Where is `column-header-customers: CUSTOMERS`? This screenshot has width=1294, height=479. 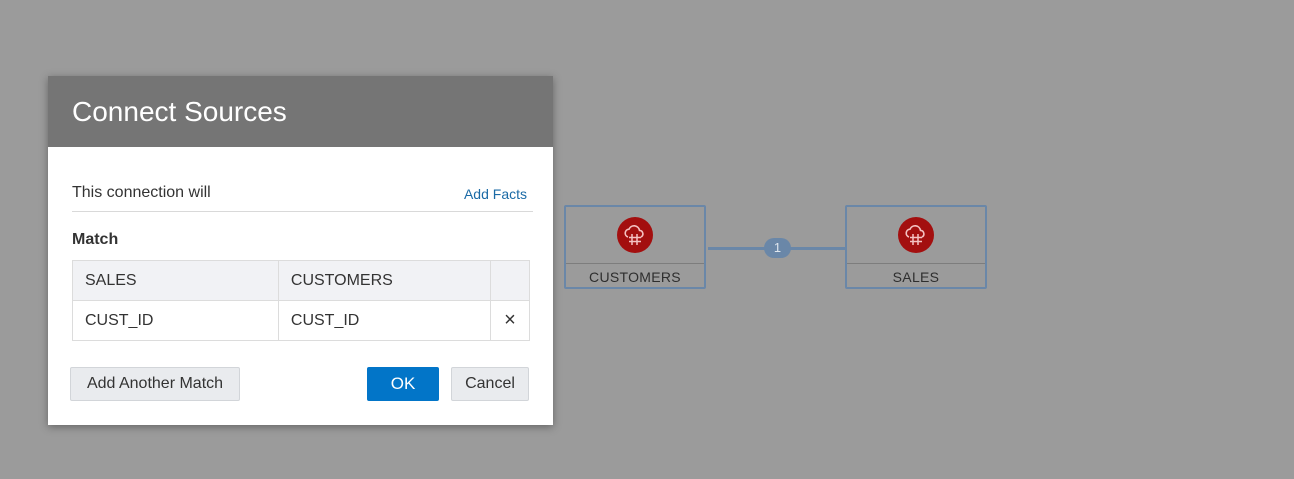
column-header-customers: CUSTOMERS is located at coordinates (384, 280).